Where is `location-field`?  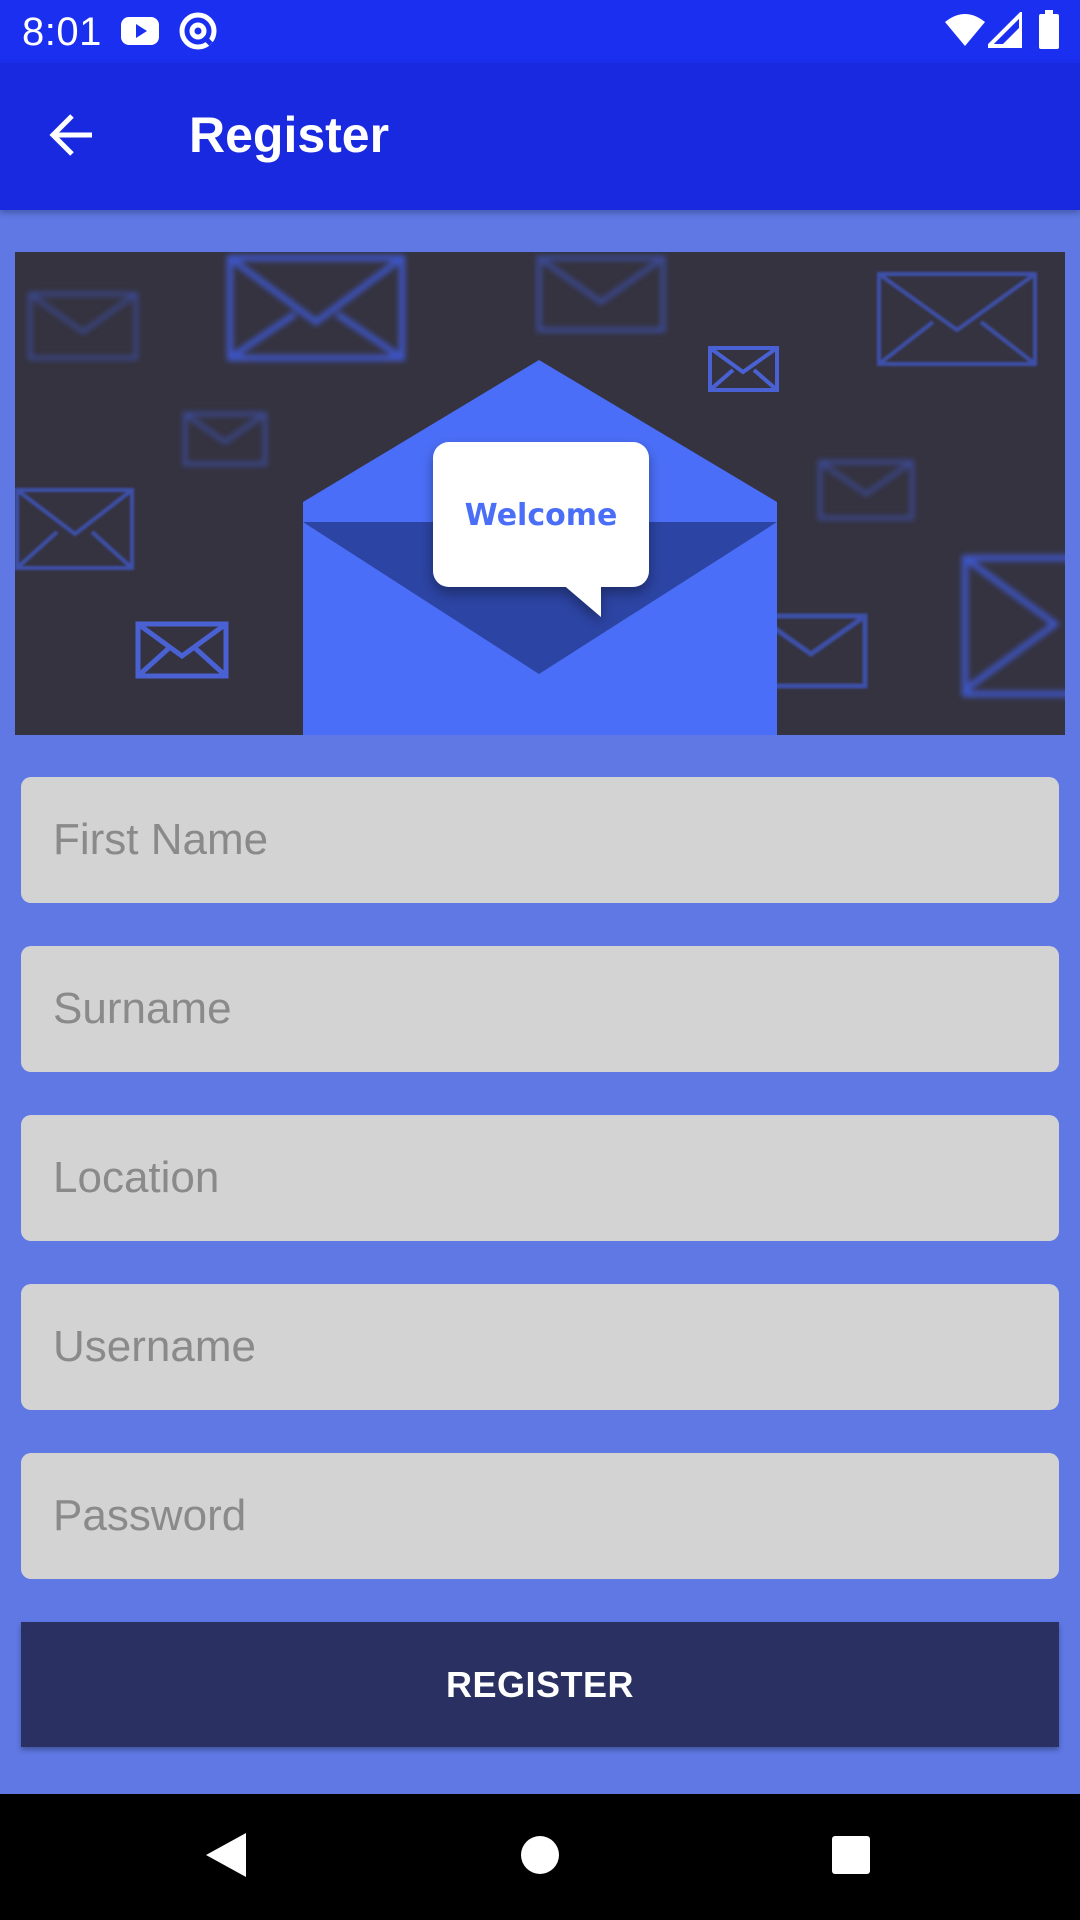
location-field is located at coordinates (540, 1178).